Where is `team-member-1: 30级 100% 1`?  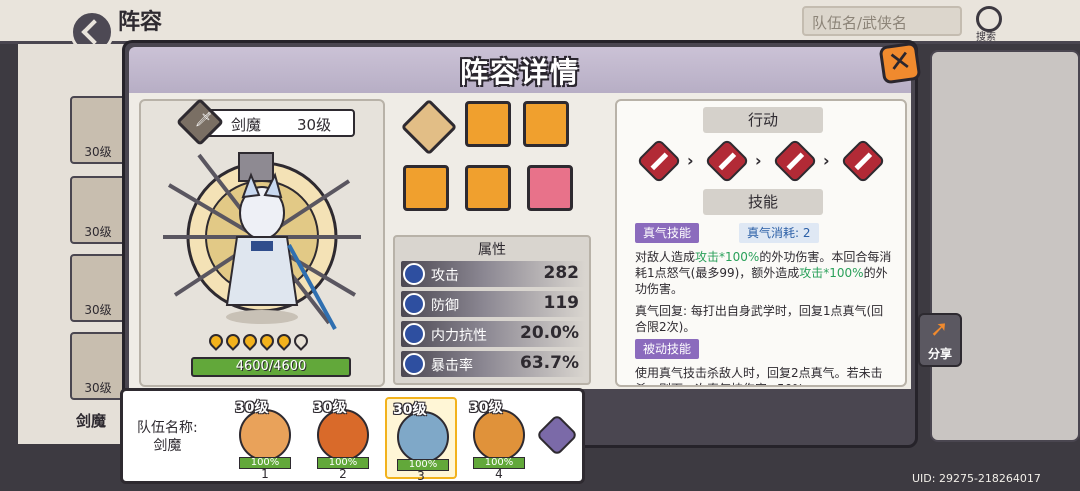
team-member-1: 30级 100% 1 is located at coordinates (265, 439).